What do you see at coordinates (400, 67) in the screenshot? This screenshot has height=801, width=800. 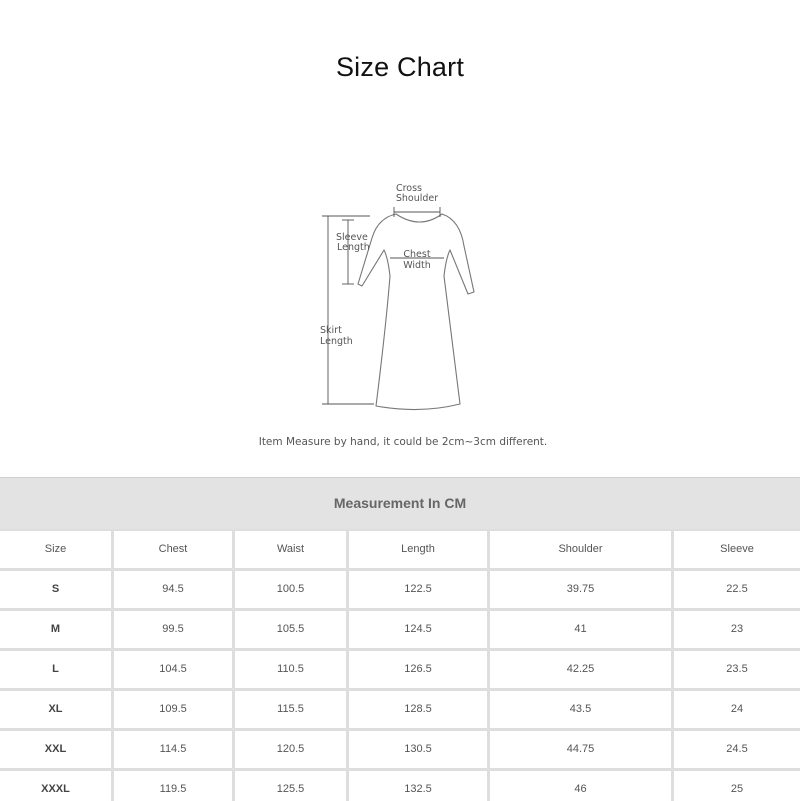 I see `page-title: Size Chart` at bounding box center [400, 67].